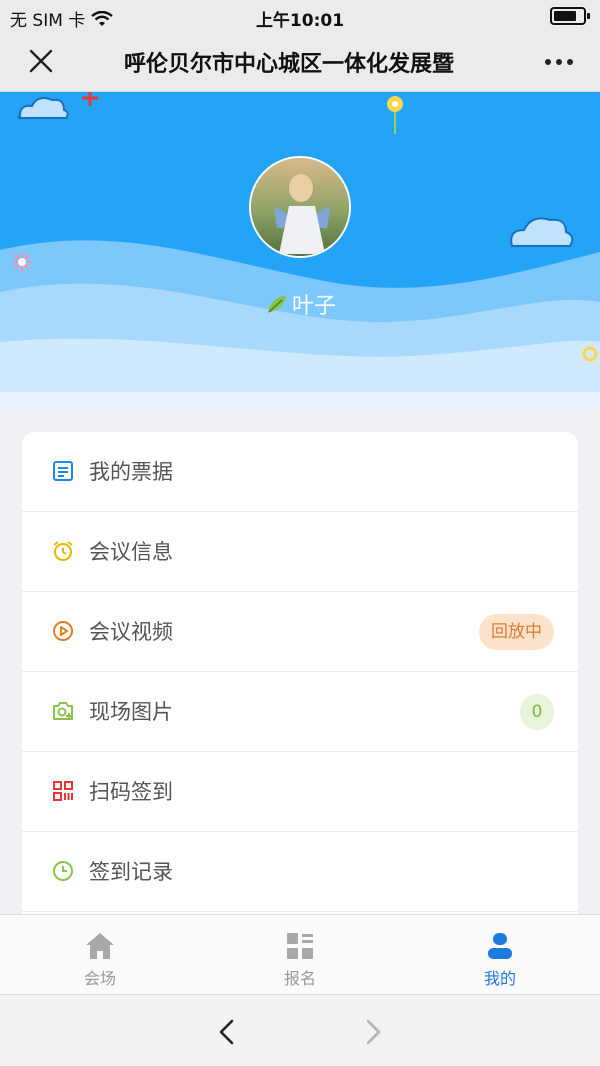  What do you see at coordinates (299, 978) in the screenshot?
I see `tab-label: 报名` at bounding box center [299, 978].